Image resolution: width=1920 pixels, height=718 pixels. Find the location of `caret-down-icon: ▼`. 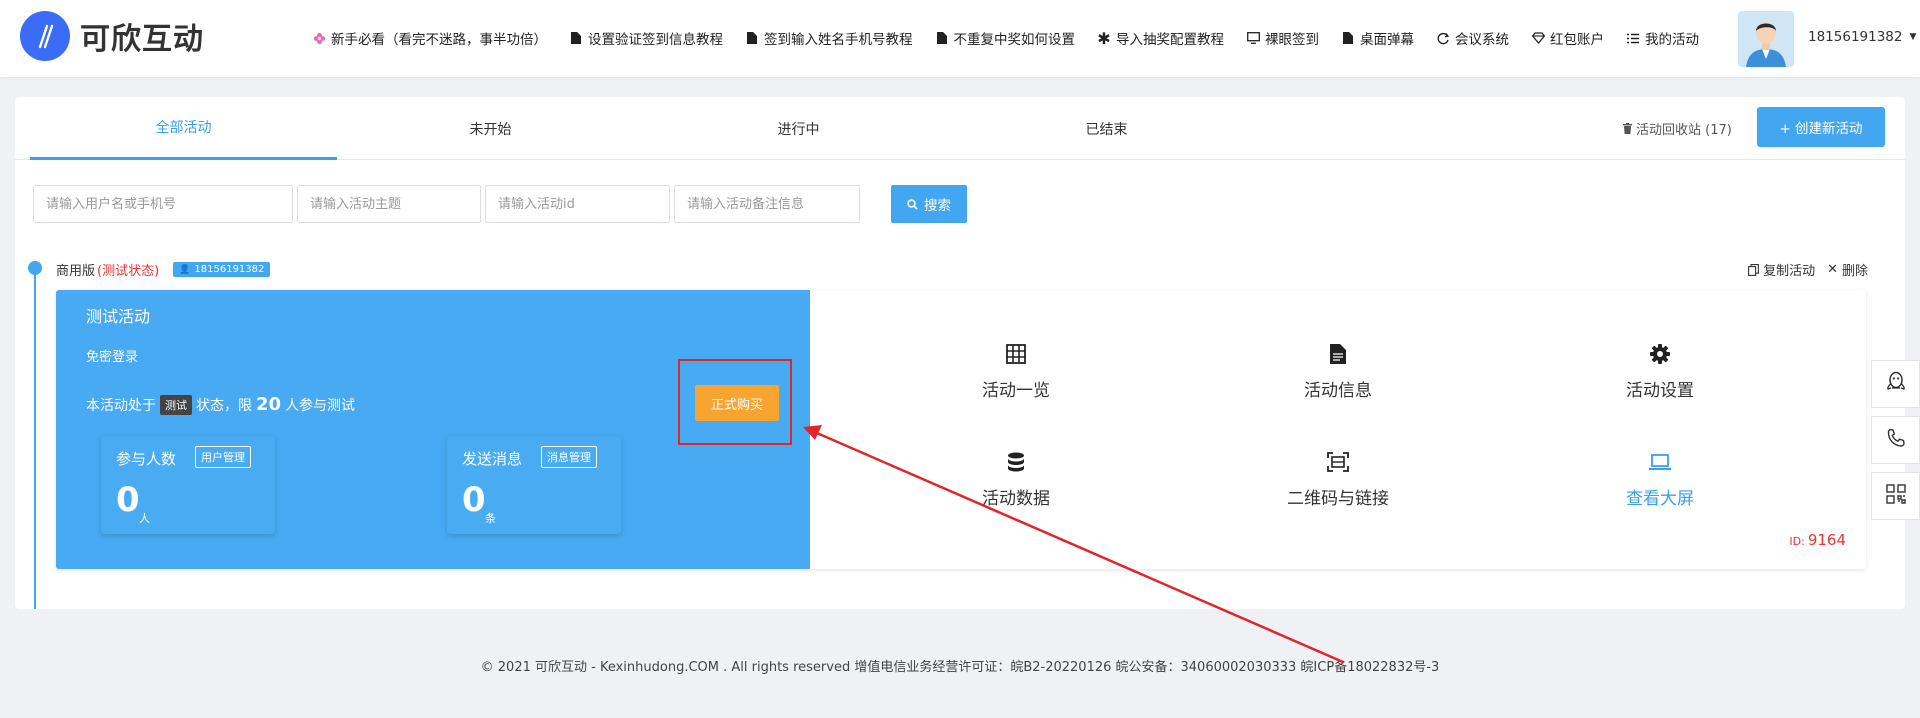

caret-down-icon: ▼ is located at coordinates (1913, 37).